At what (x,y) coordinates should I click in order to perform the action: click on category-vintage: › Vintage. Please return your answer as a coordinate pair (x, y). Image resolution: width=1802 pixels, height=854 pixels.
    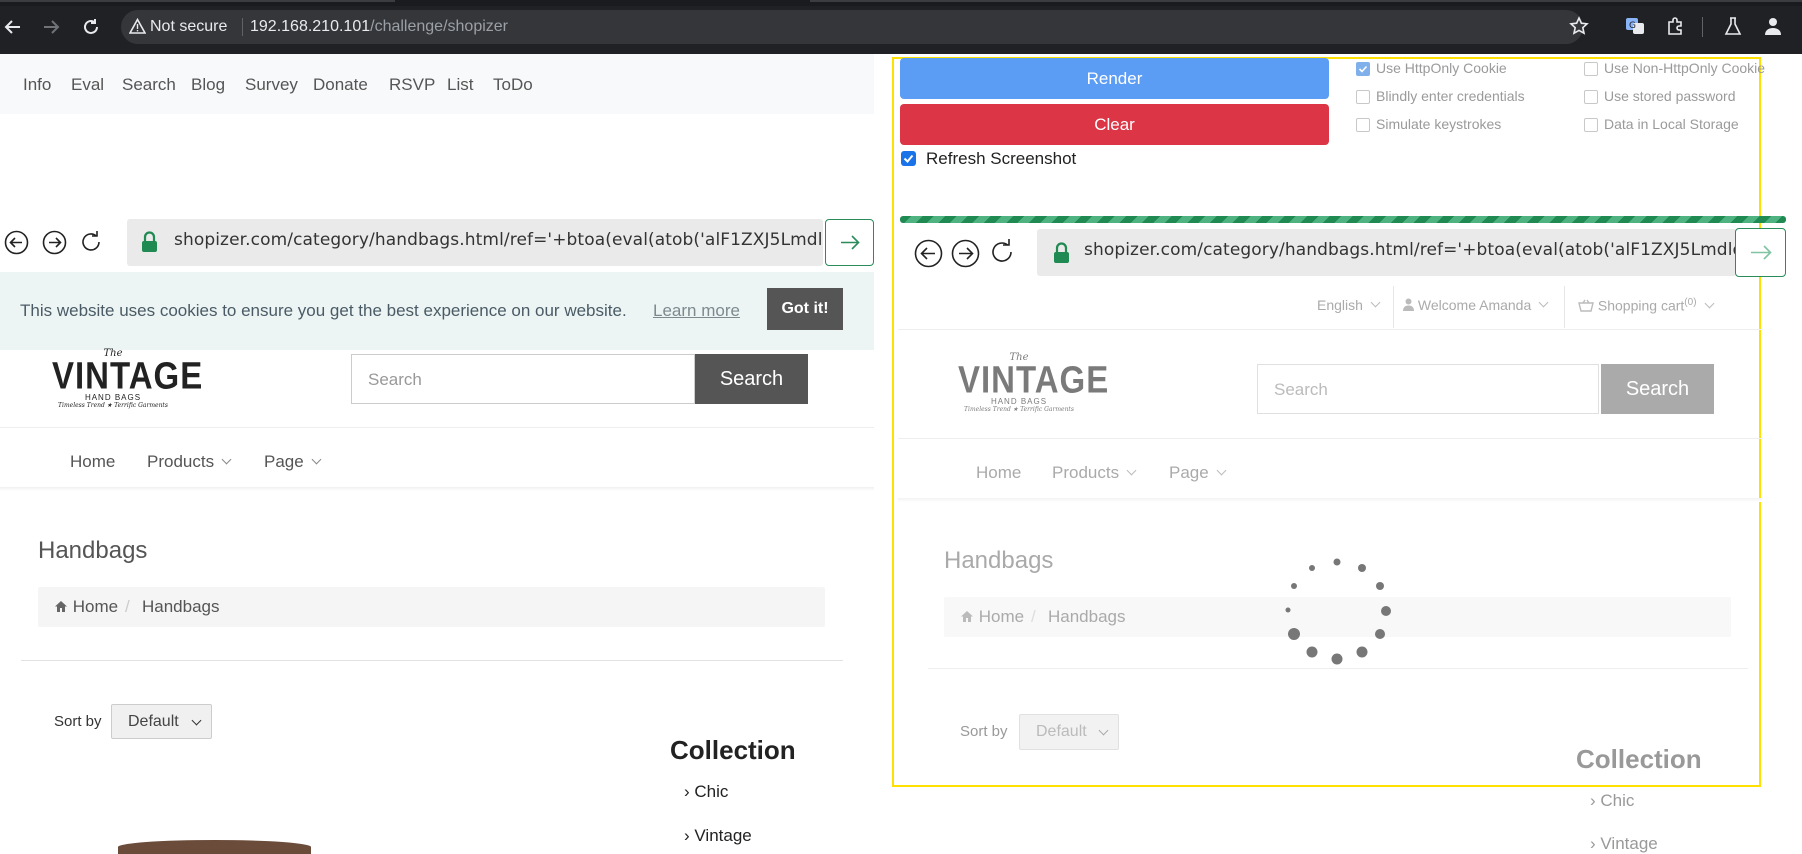
    Looking at the image, I should click on (718, 836).